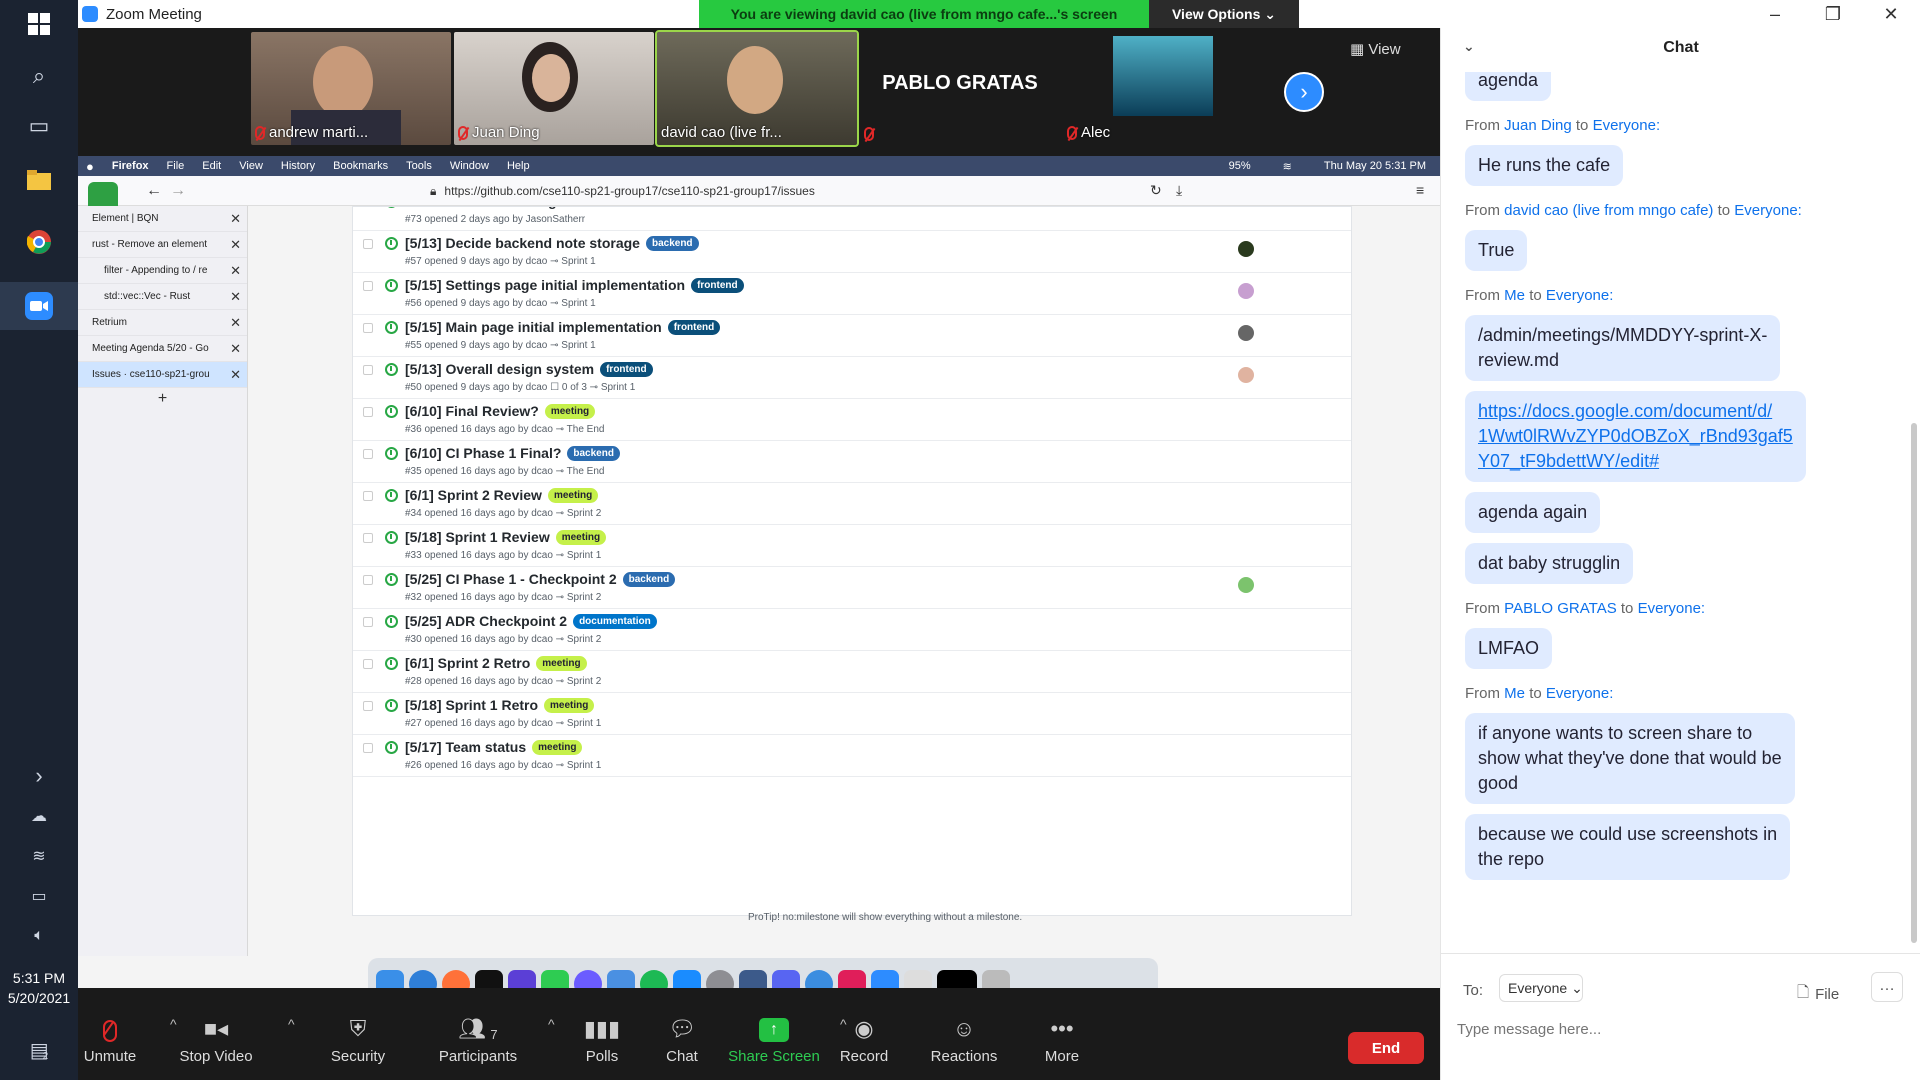  Describe the element at coordinates (687, 979) in the screenshot. I see `app-store-icon` at that location.